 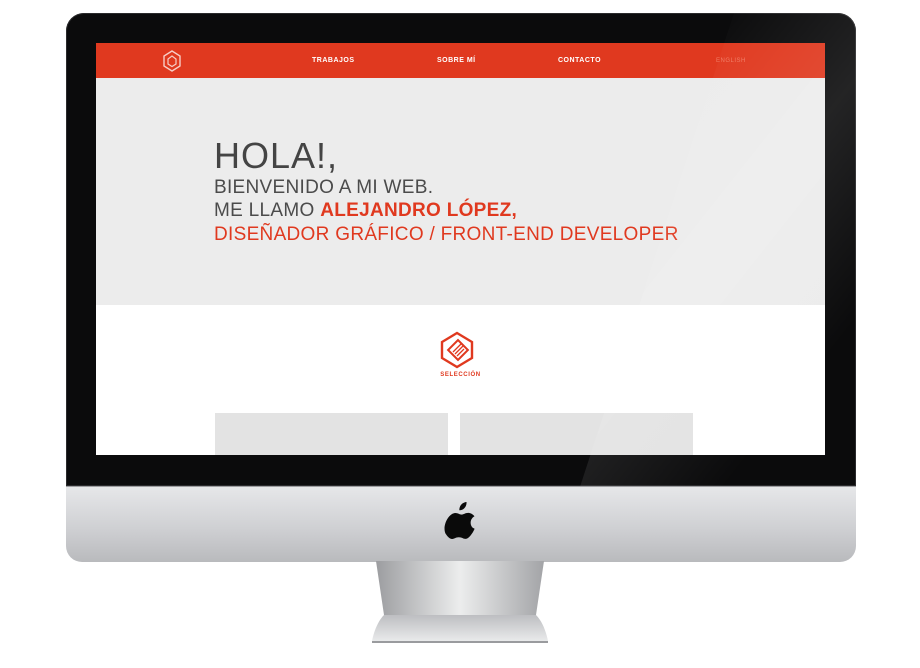 What do you see at coordinates (457, 350) in the screenshot?
I see `selection-icon` at bounding box center [457, 350].